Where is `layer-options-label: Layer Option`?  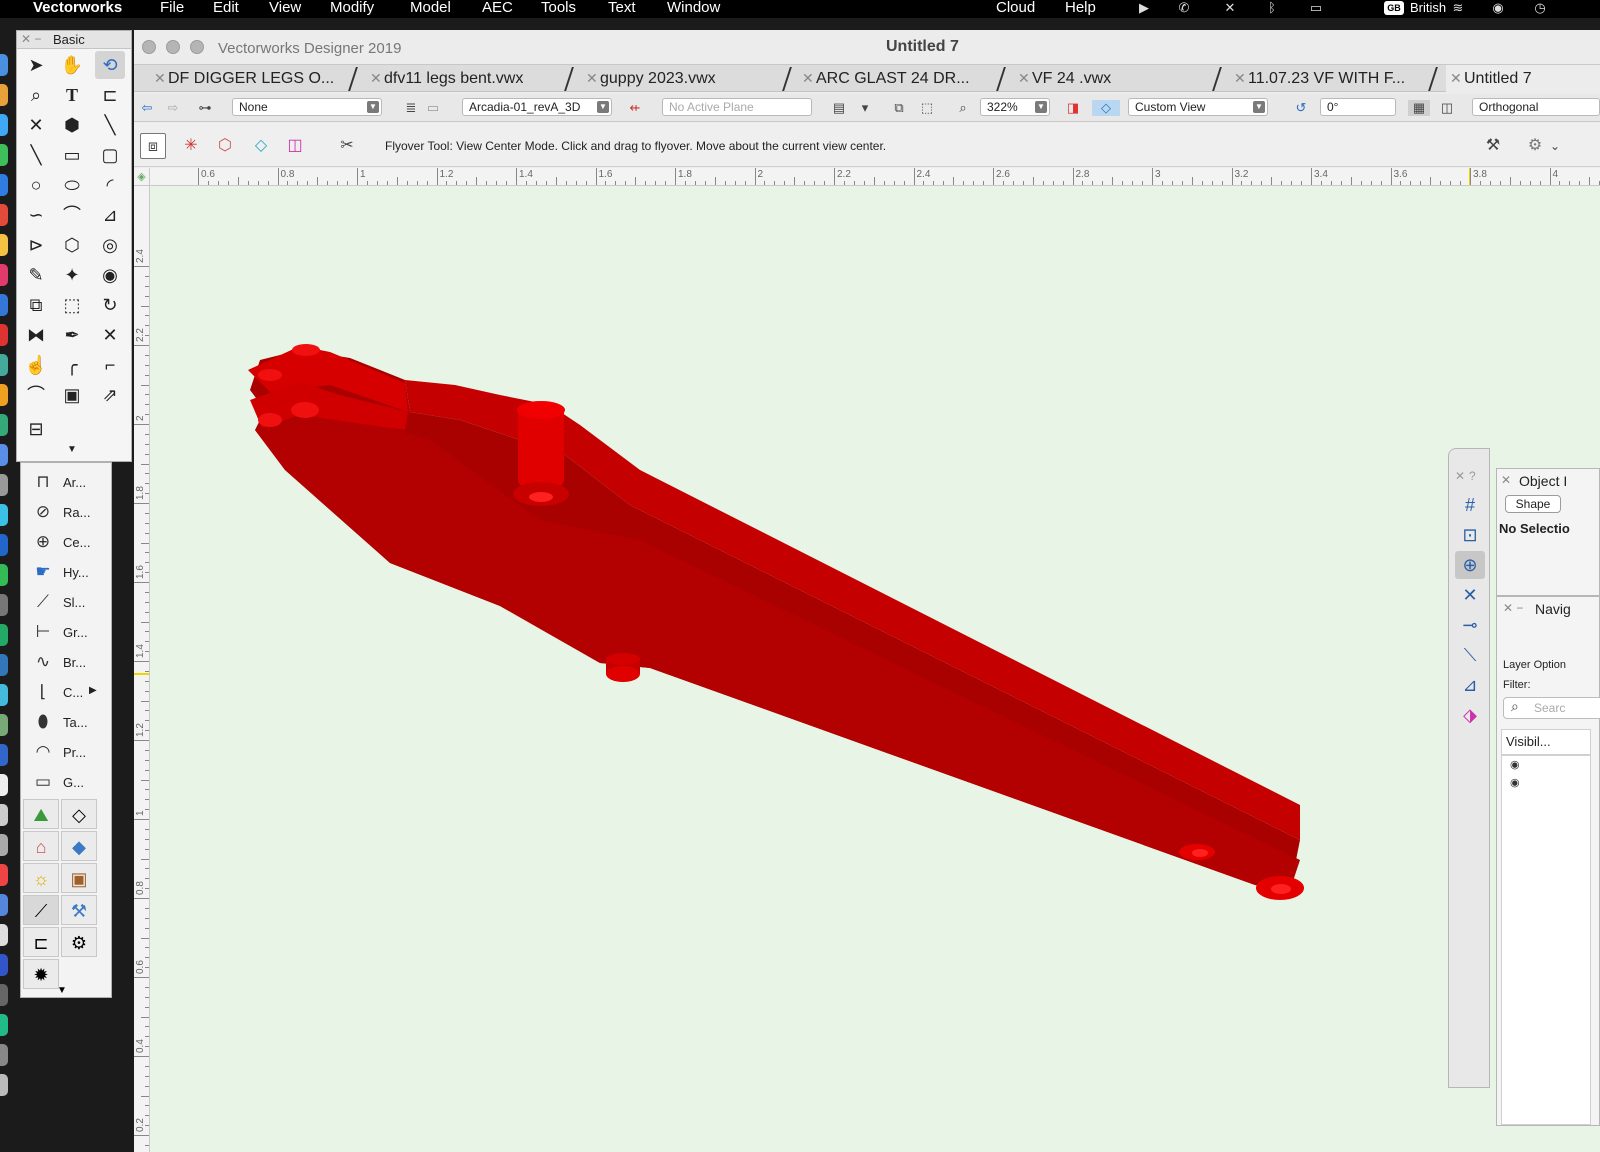 layer-options-label: Layer Option is located at coordinates (1534, 665).